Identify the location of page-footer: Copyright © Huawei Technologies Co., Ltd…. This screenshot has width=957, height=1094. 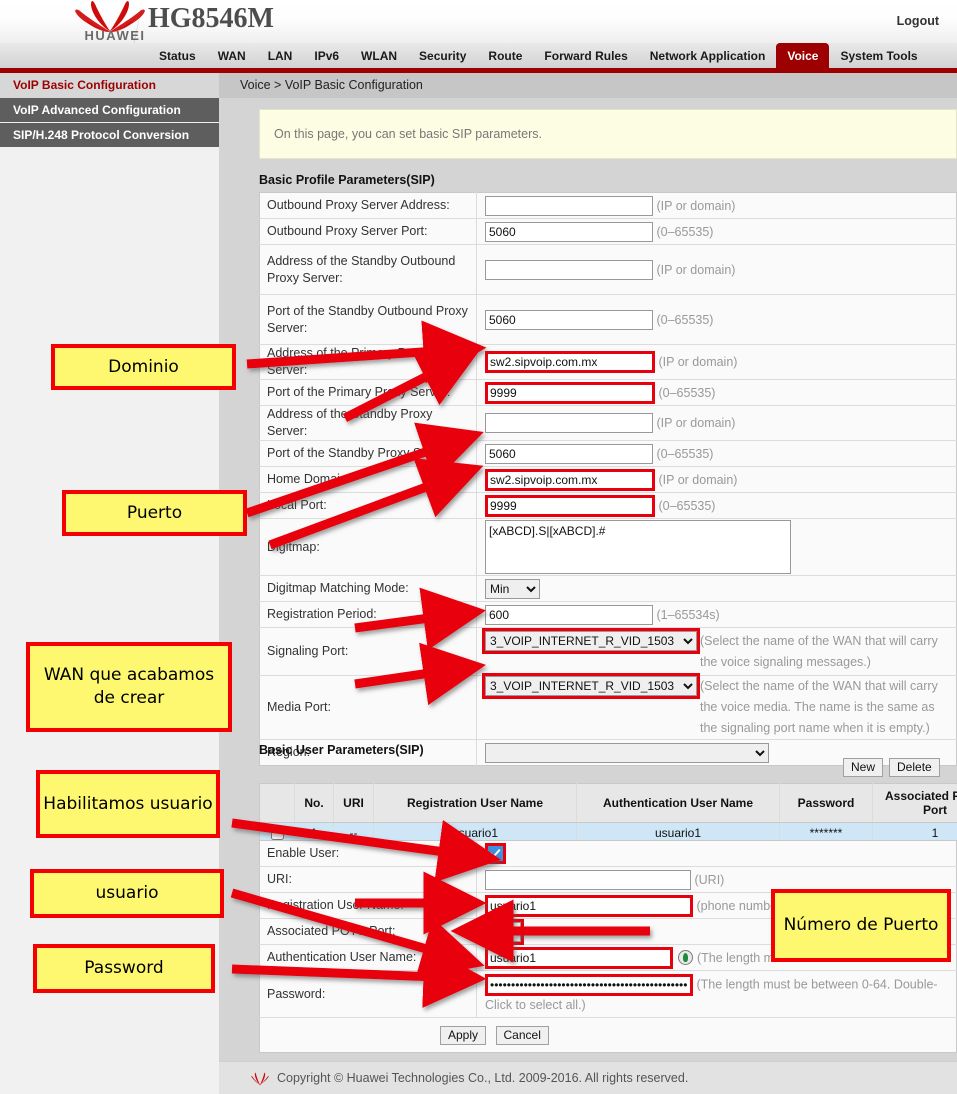
(588, 1077).